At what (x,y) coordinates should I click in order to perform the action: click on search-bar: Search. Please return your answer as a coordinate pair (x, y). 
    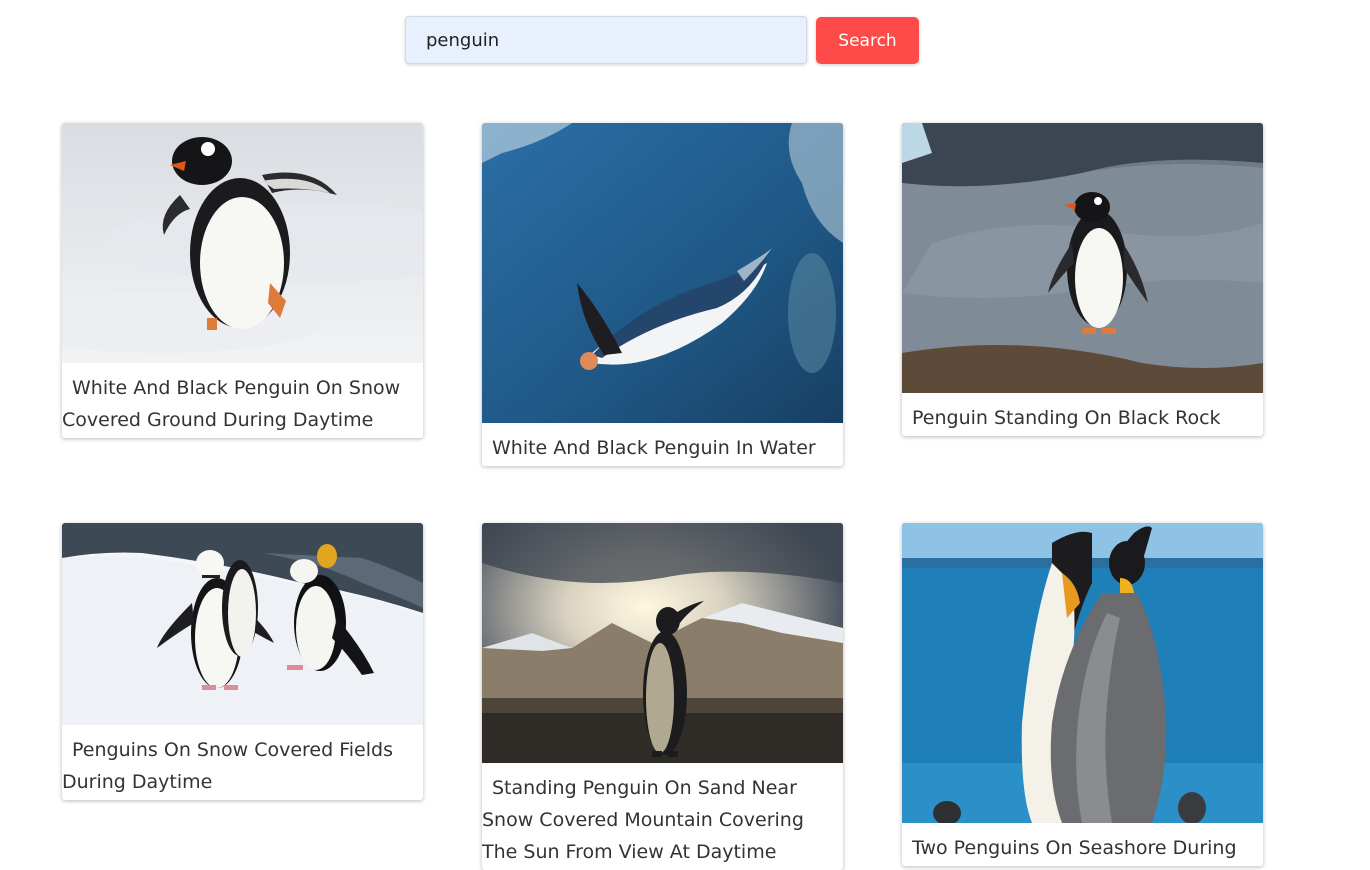
    Looking at the image, I should click on (662, 40).